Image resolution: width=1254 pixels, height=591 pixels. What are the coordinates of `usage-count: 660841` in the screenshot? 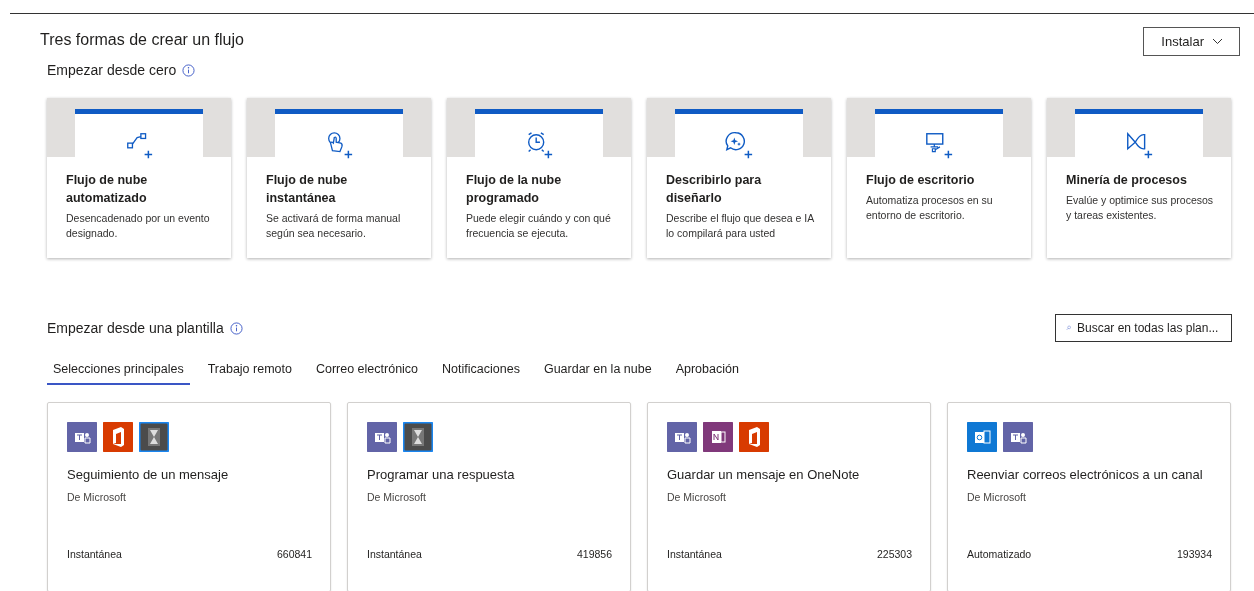 It's located at (294, 554).